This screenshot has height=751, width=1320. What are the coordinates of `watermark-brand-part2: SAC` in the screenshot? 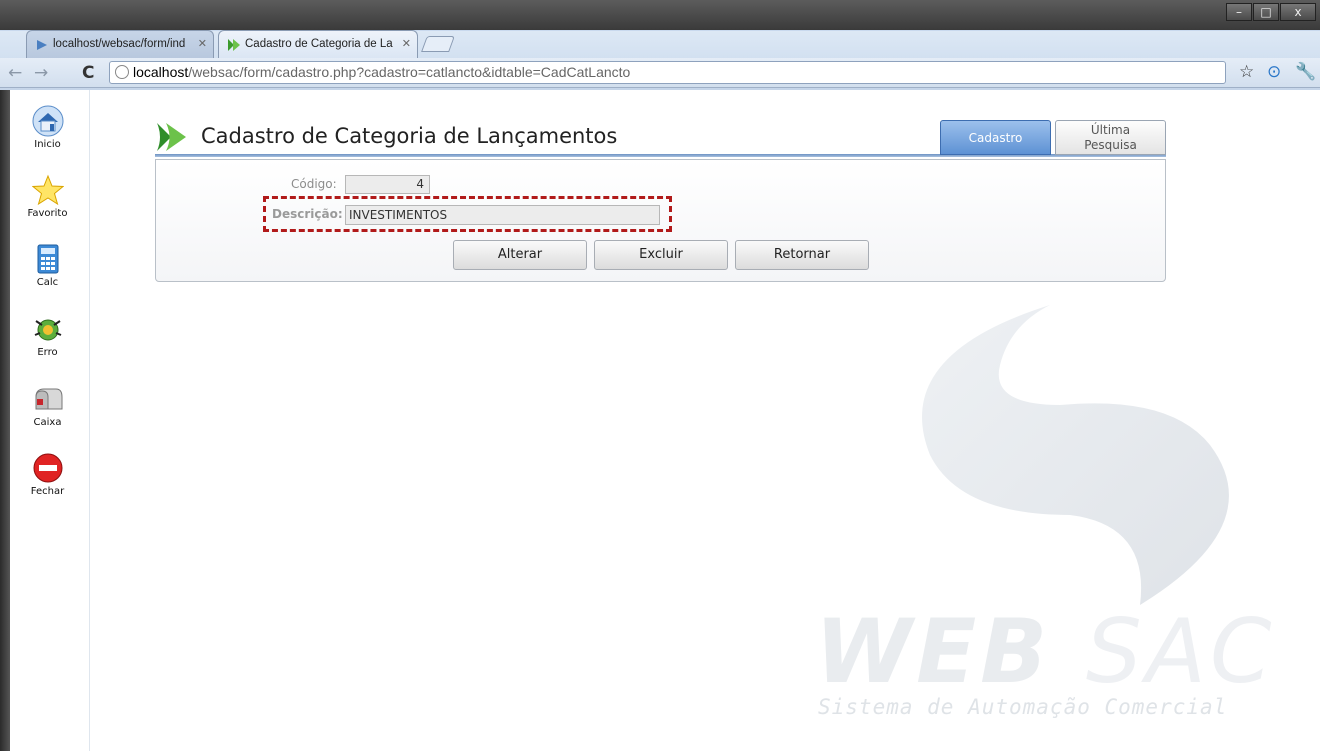 It's located at (1180, 651).